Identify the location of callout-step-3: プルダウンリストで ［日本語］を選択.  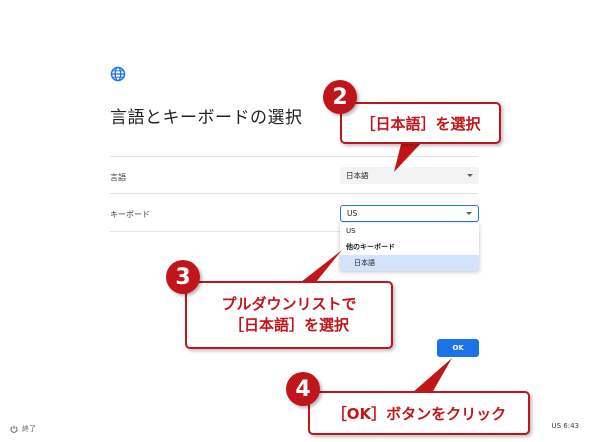
(289, 315).